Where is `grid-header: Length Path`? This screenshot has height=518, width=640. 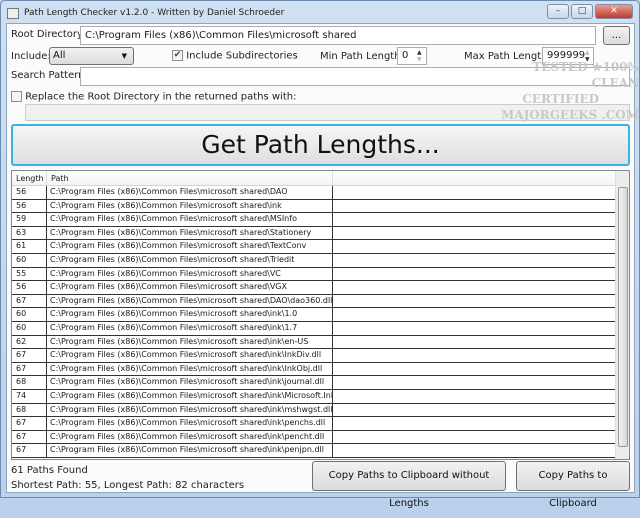
grid-header: Length Path is located at coordinates (320, 178).